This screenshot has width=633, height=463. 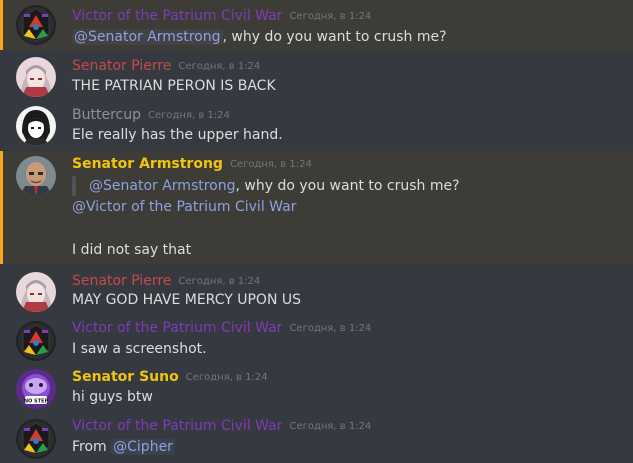 I want to click on bald-man-icon, so click(x=36, y=176).